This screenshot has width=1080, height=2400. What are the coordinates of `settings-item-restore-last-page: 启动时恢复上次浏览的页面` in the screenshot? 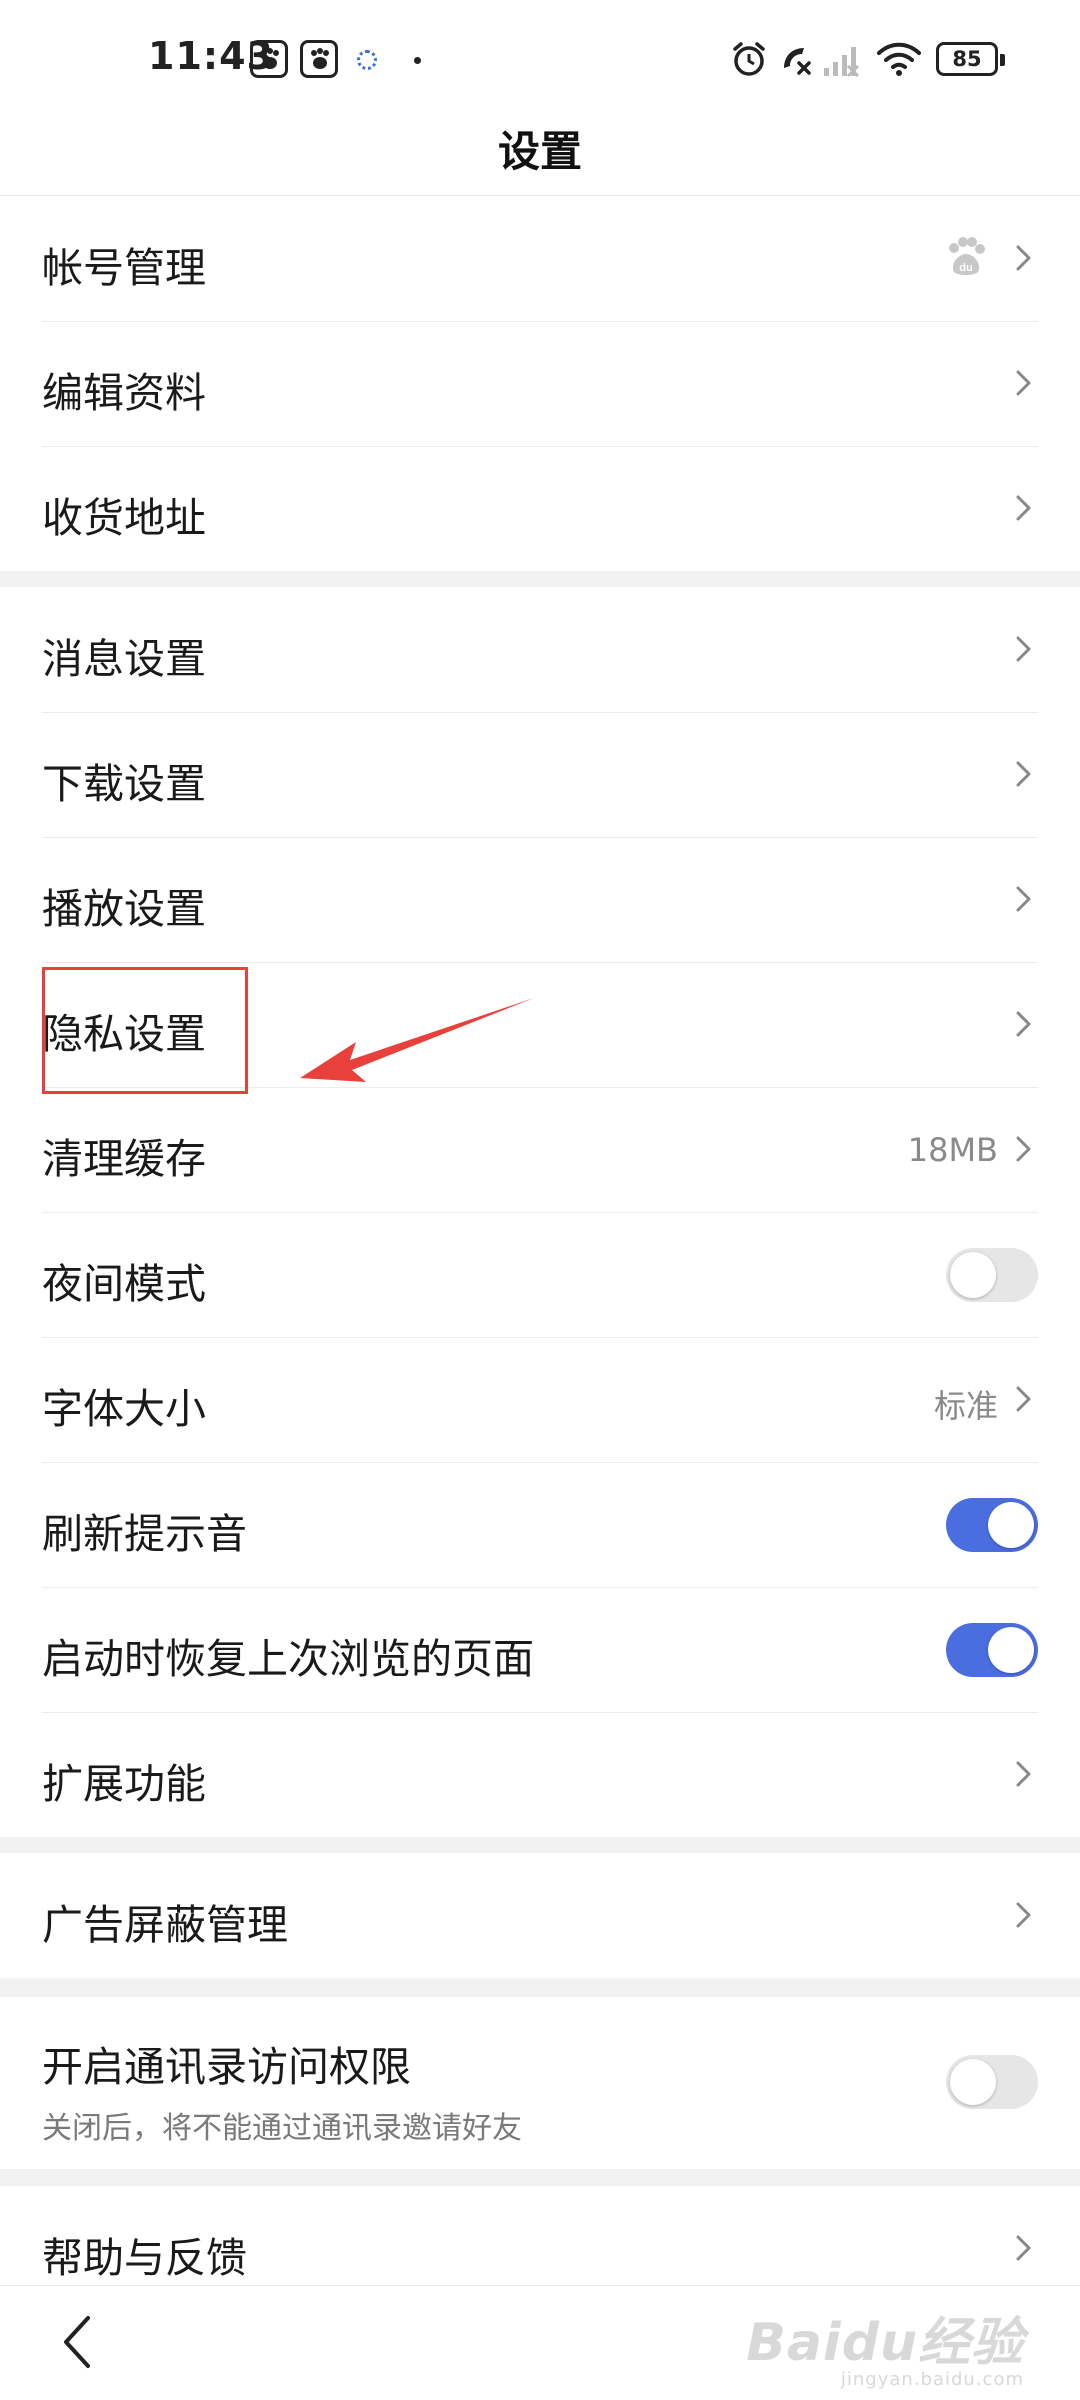 It's located at (540, 1649).